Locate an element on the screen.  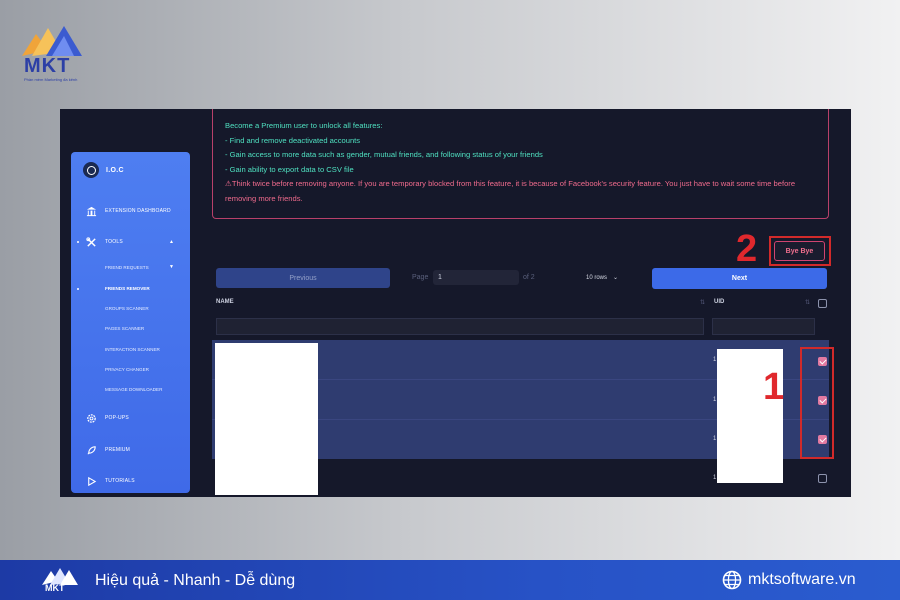
page-label: Page is located at coordinates (420, 277).